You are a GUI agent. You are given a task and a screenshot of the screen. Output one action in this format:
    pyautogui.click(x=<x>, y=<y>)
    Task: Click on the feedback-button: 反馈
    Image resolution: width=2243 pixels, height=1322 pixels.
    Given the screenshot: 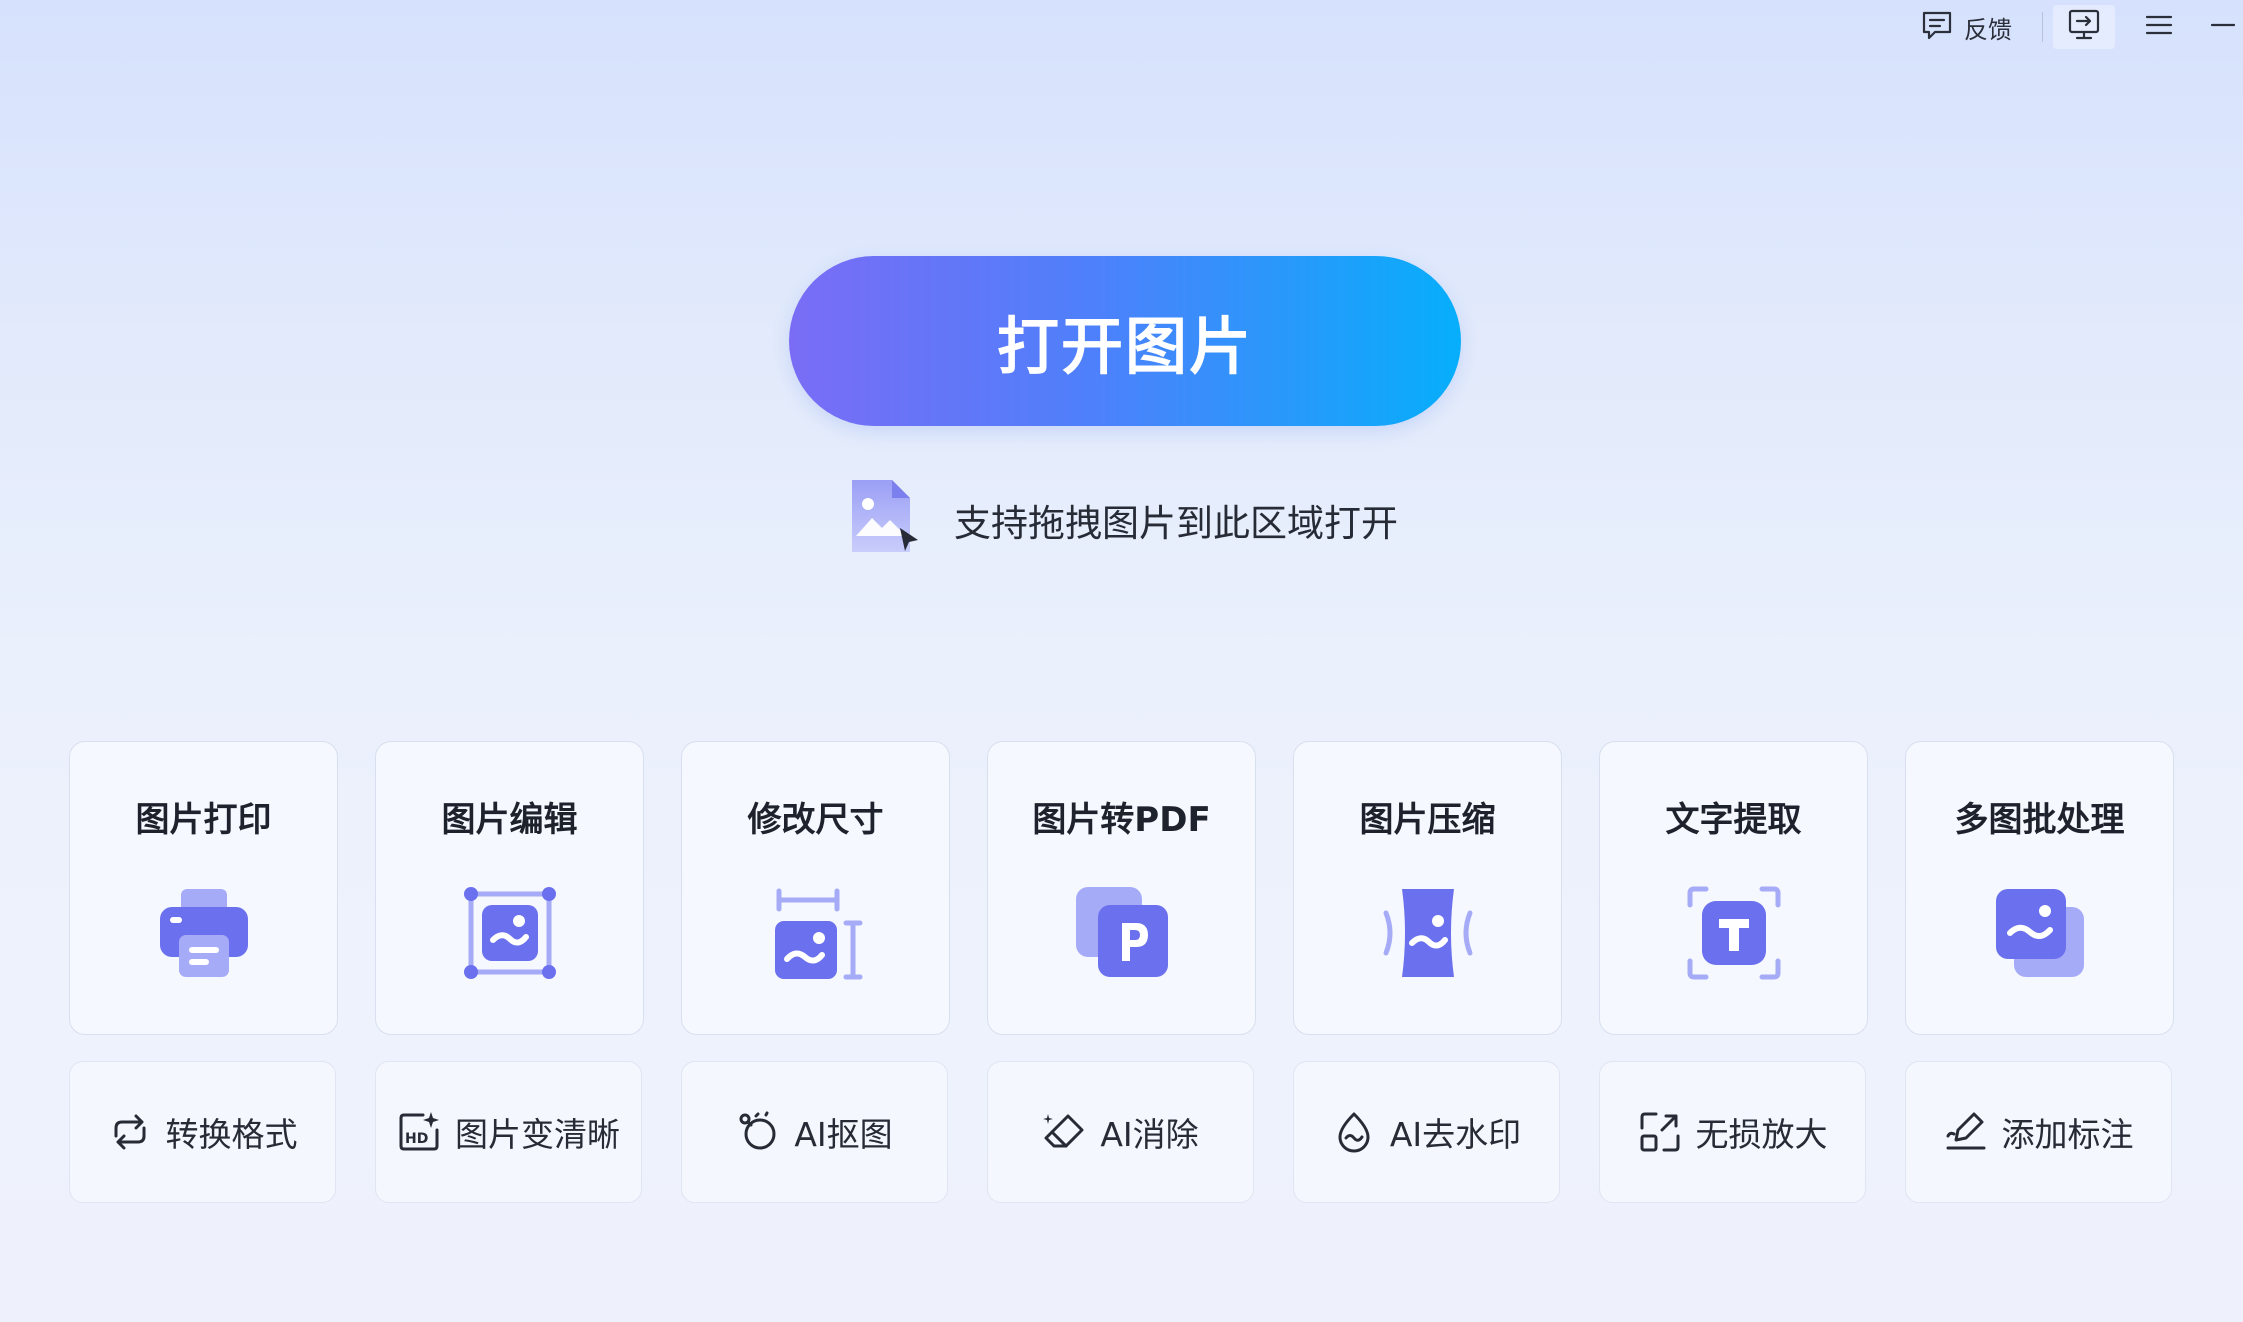 What is the action you would take?
    pyautogui.click(x=1966, y=27)
    